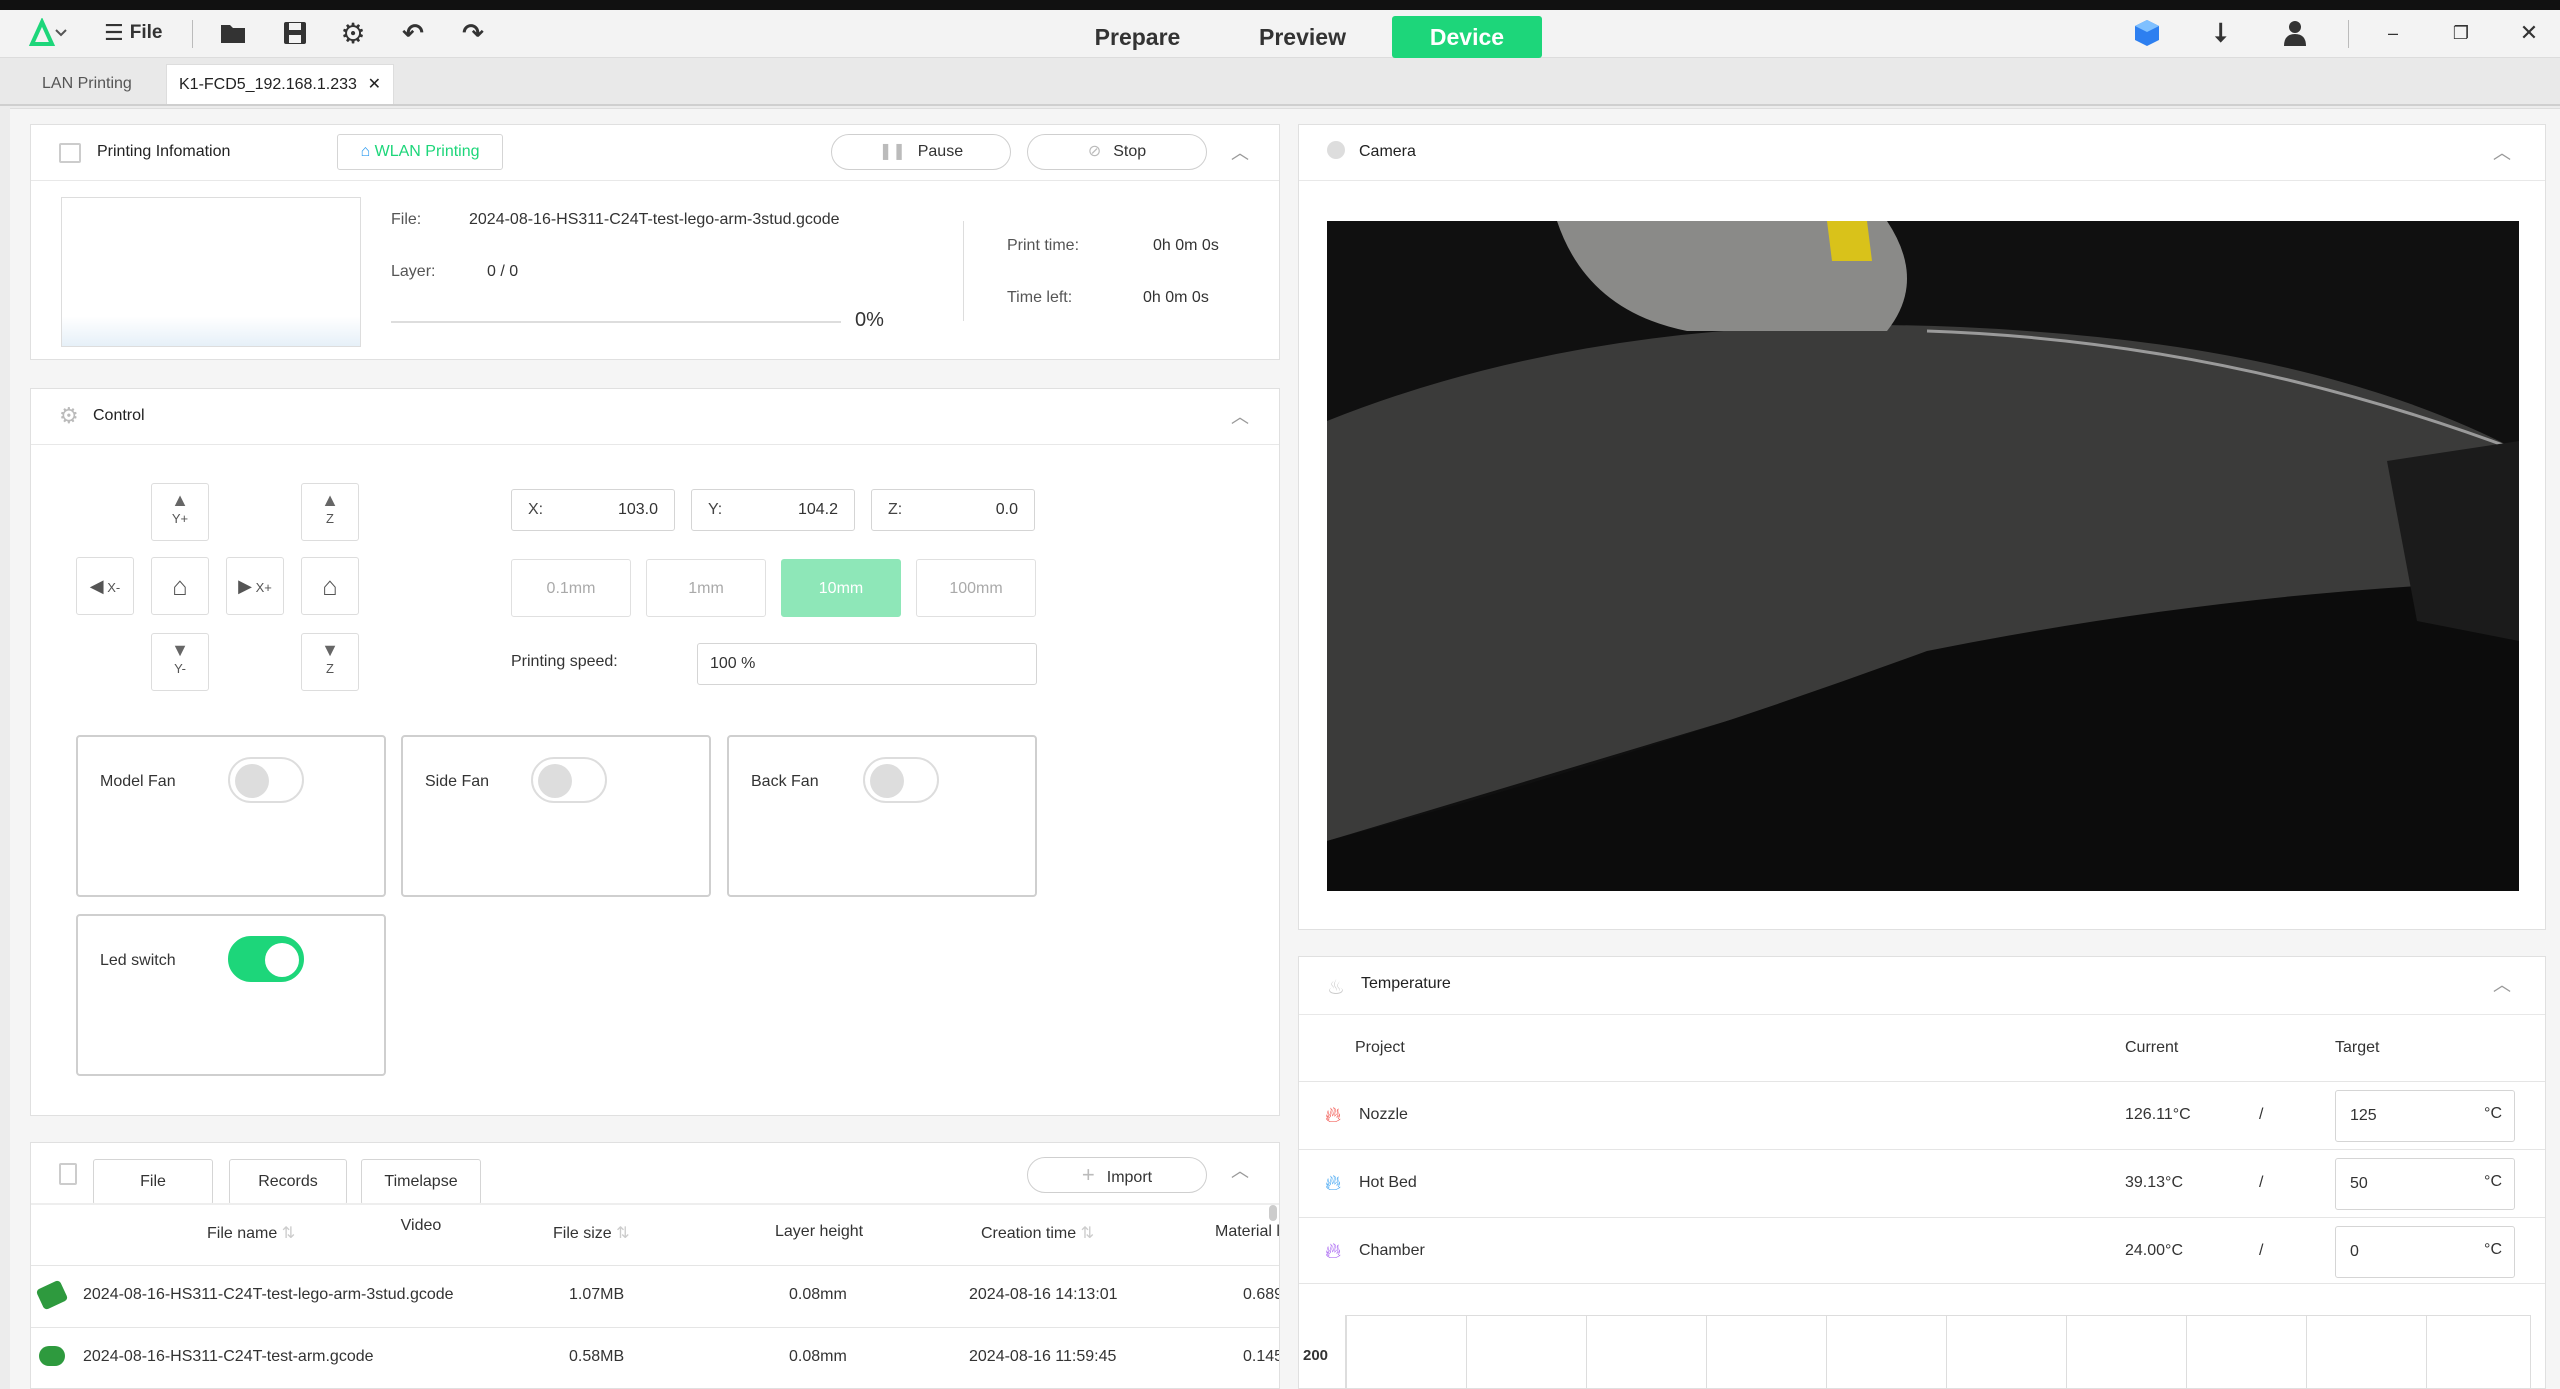 This screenshot has height=1389, width=2560. What do you see at coordinates (1302, 37) in the screenshot?
I see `nav-tab-preview: Preview` at bounding box center [1302, 37].